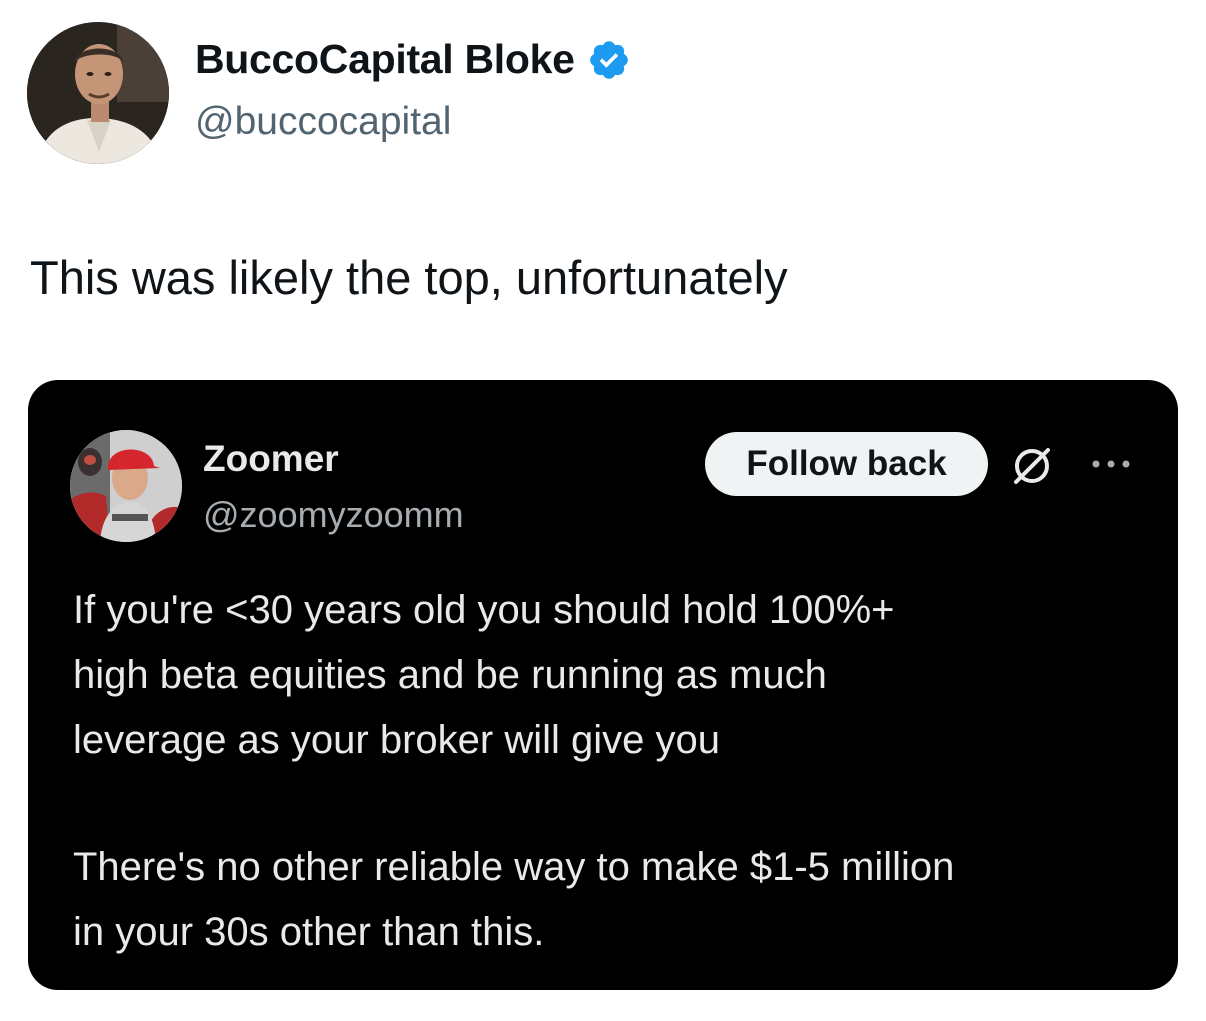  Describe the element at coordinates (846, 464) in the screenshot. I see `follow-back-button: Follow back` at that location.